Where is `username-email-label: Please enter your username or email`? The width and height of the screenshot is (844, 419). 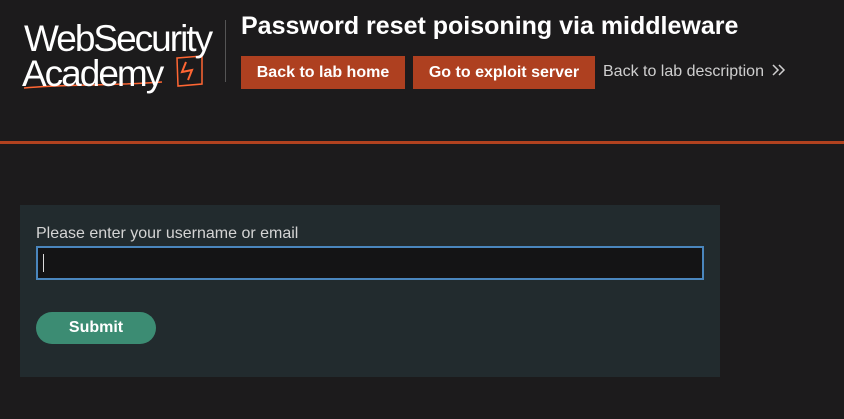 username-email-label: Please enter your username or email is located at coordinates (167, 233).